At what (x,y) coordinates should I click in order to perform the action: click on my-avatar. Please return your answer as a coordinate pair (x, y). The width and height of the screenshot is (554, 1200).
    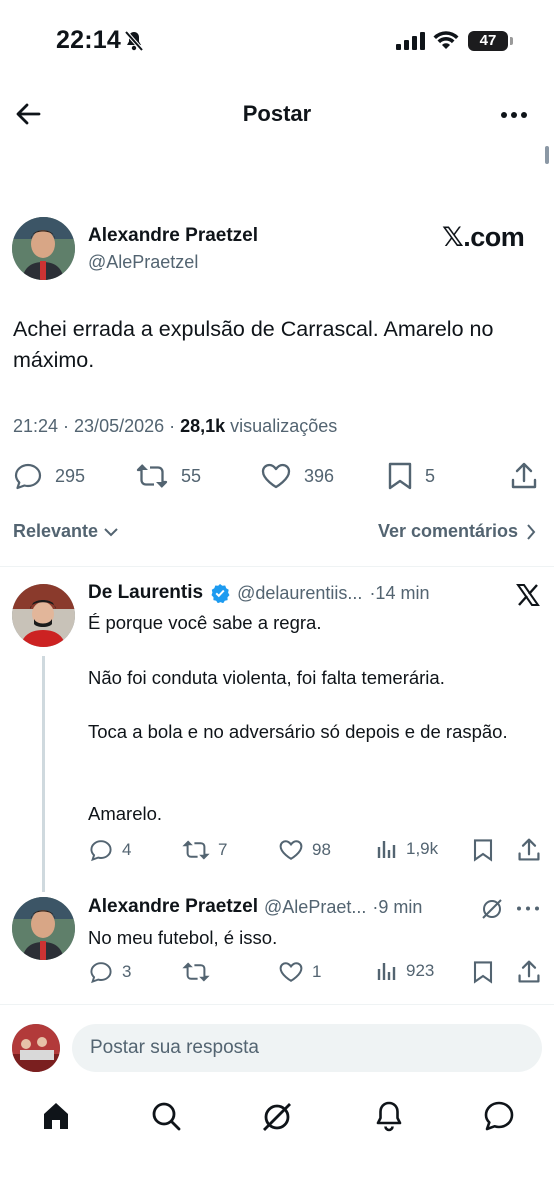
    Looking at the image, I should click on (36, 1048).